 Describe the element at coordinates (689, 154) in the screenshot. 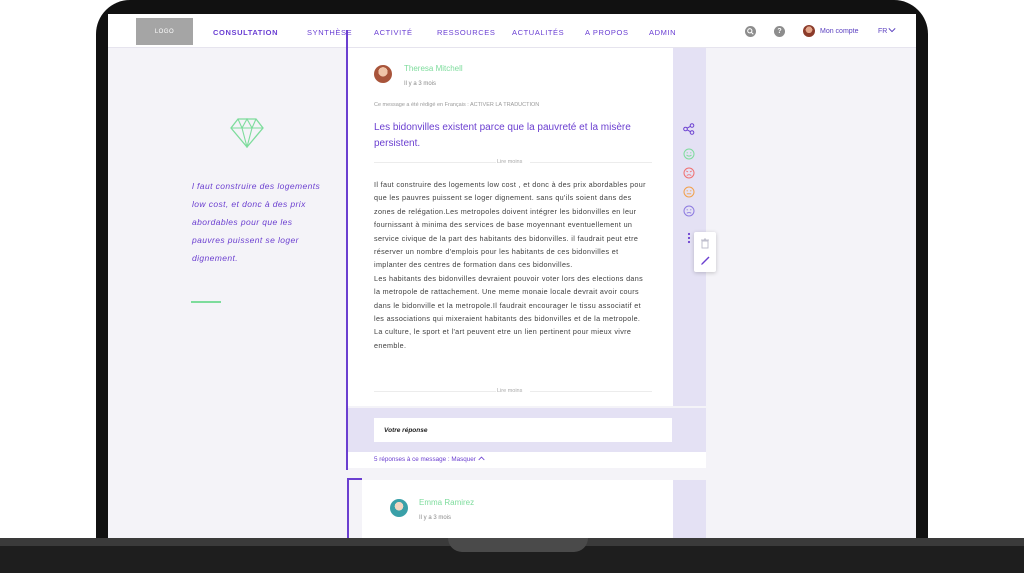

I see `smile-green-icon` at that location.